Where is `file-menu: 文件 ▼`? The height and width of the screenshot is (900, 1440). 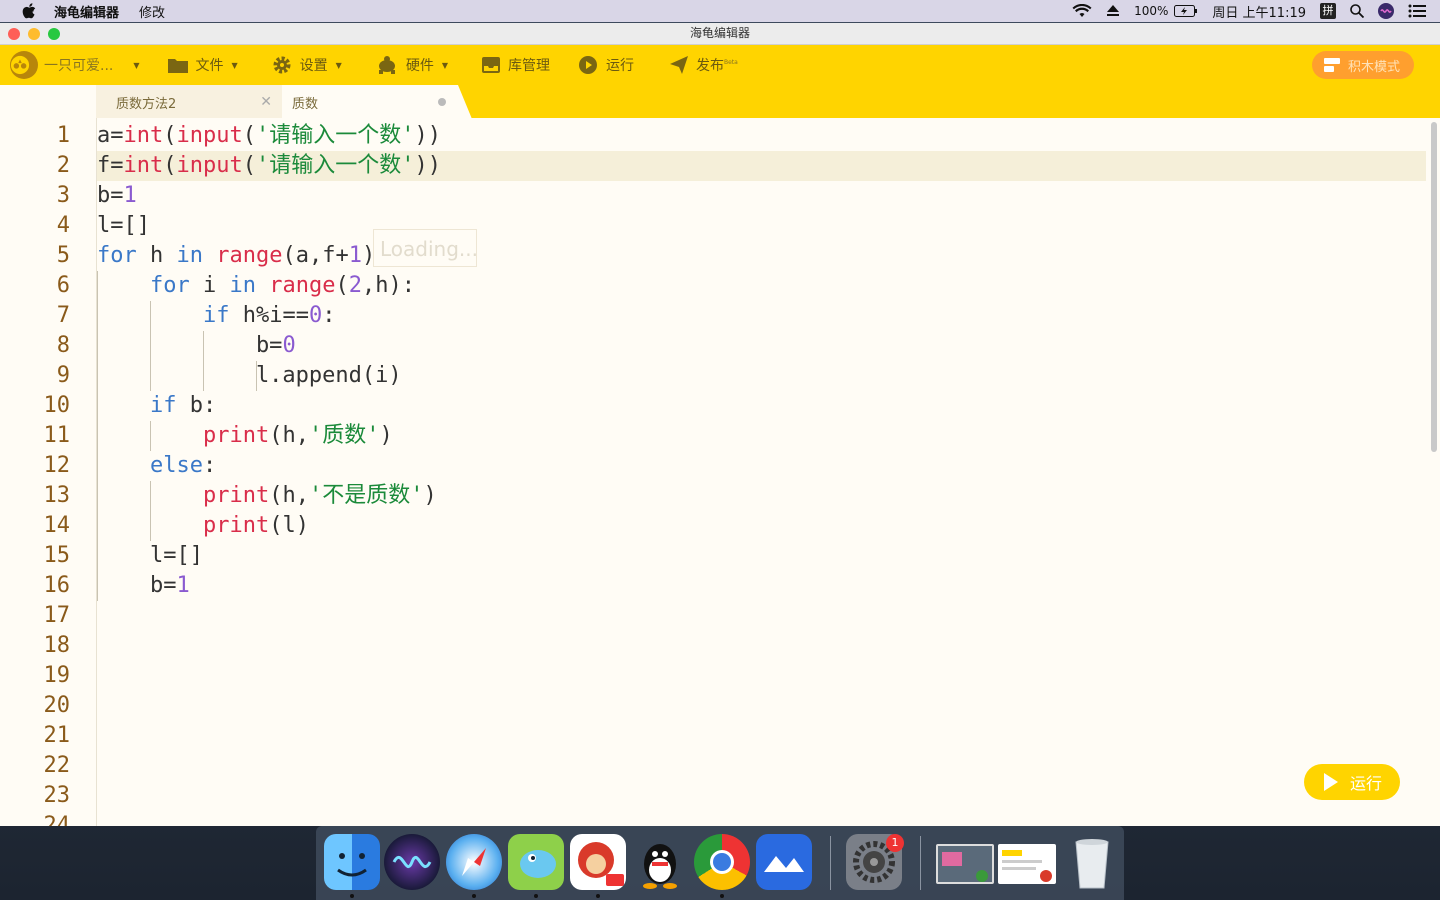
file-menu: 文件 ▼ is located at coordinates (202, 65).